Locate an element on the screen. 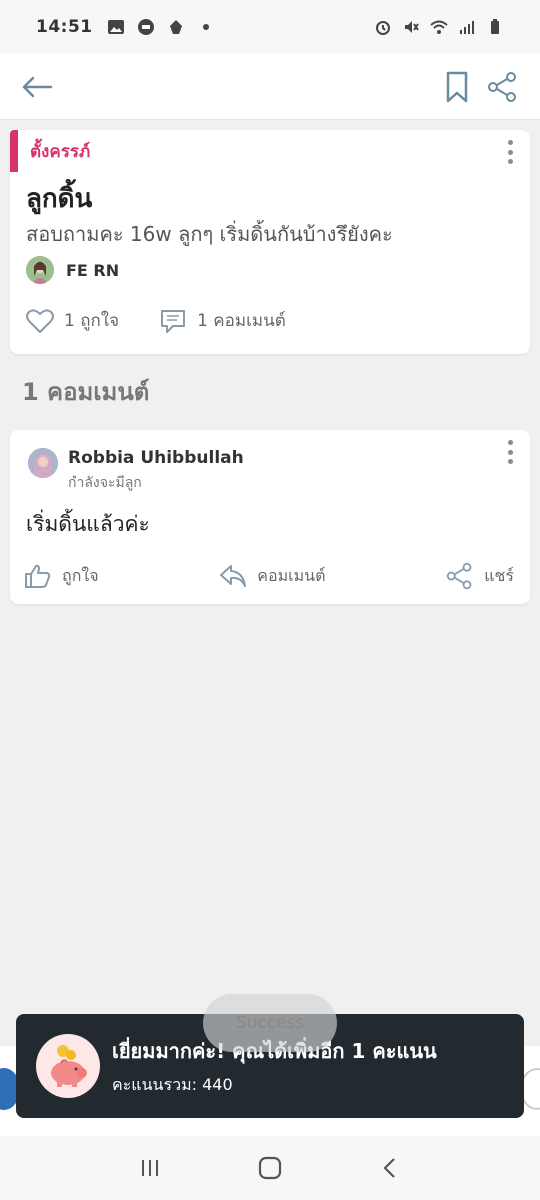 This screenshot has height=1200, width=540. comment-text: เริ่มดิ้นแล้วค่ะ is located at coordinates (88, 524).